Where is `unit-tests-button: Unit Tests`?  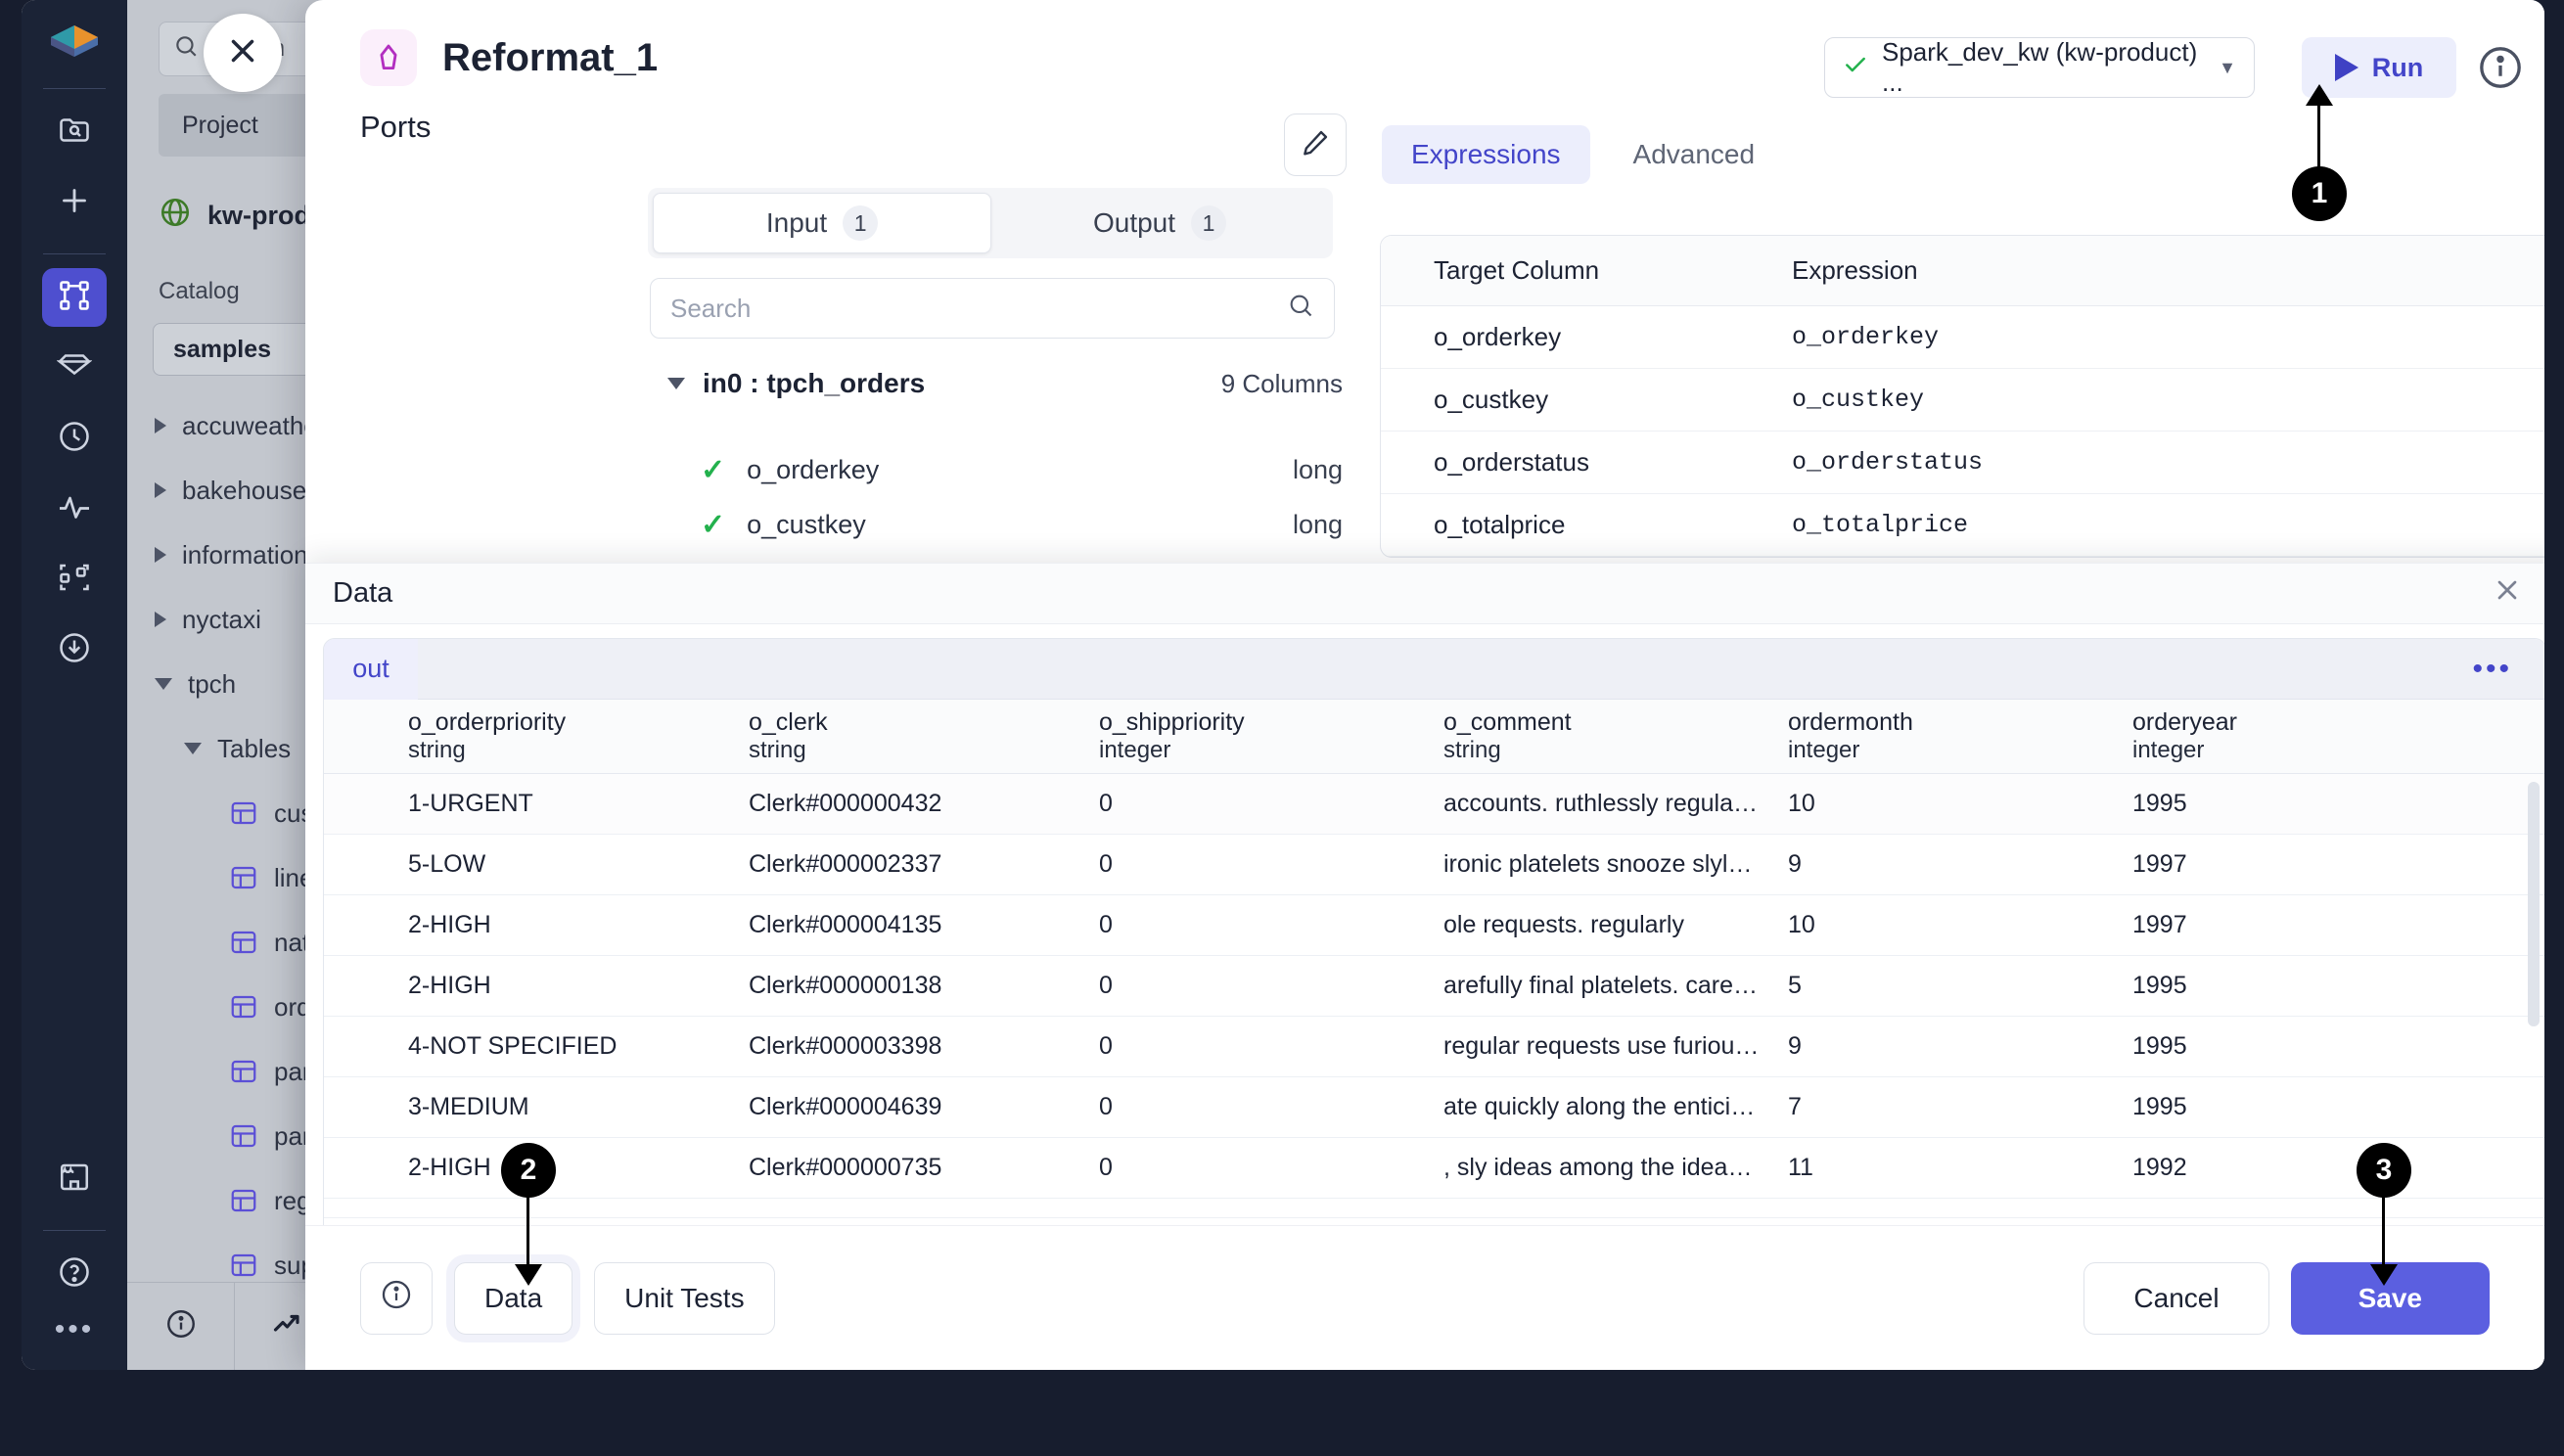 unit-tests-button: Unit Tests is located at coordinates (684, 1298).